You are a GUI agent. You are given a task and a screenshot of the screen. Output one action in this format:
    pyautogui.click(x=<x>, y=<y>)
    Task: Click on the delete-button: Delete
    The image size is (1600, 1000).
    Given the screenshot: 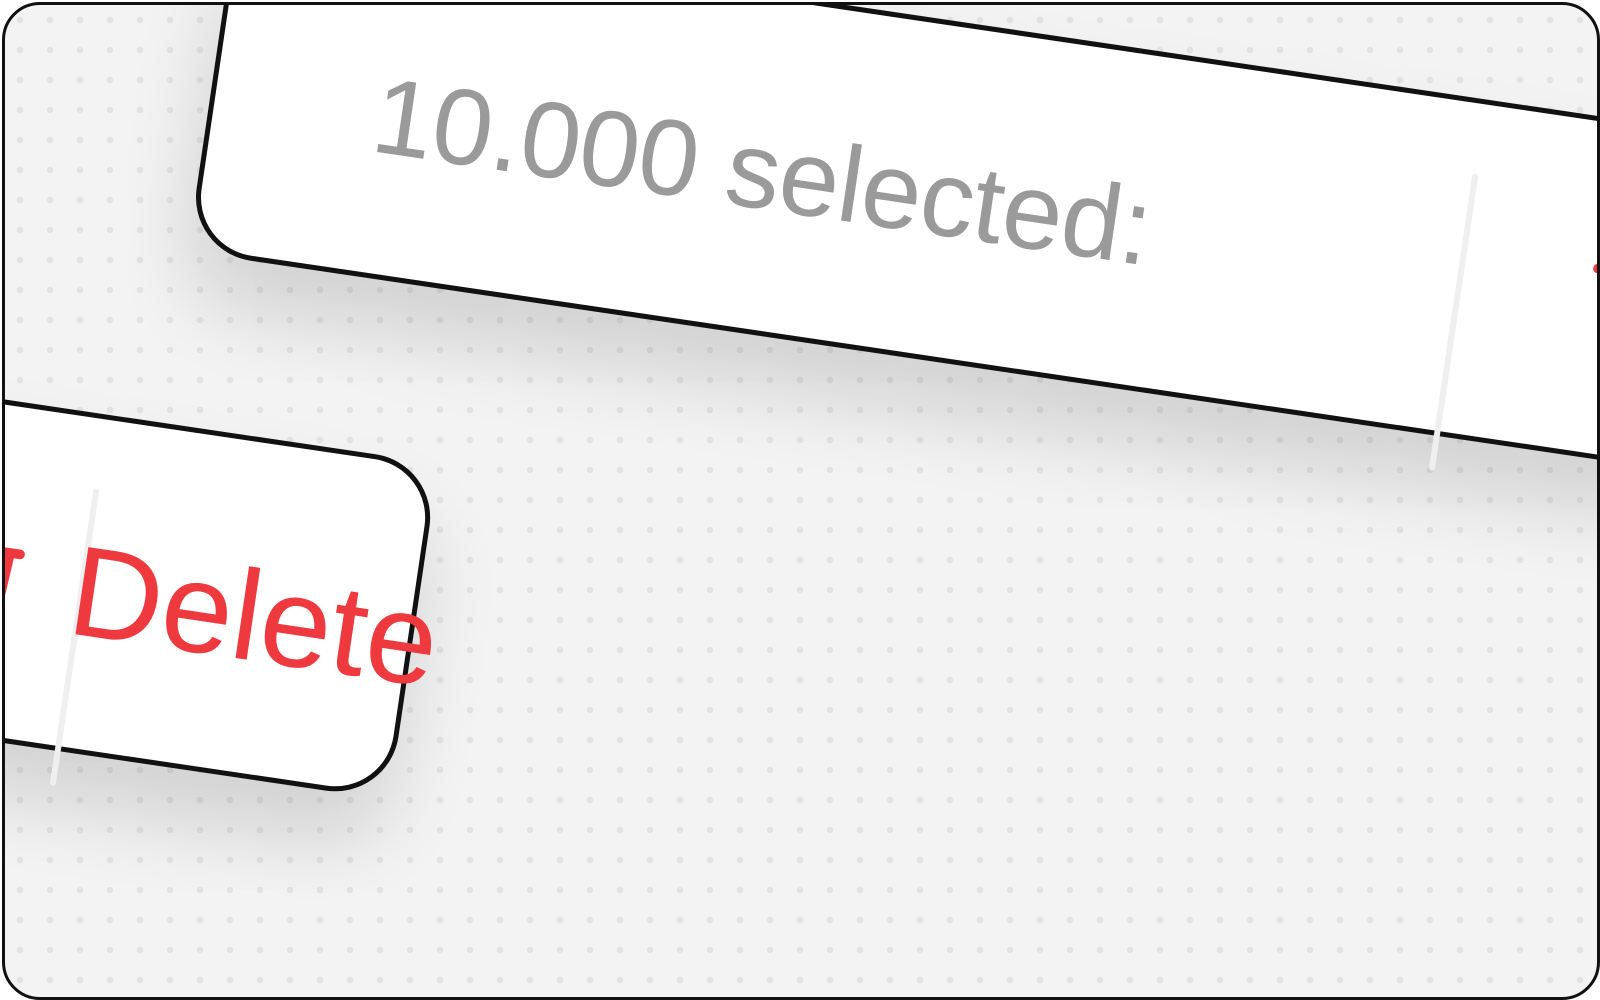 What is the action you would take?
    pyautogui.click(x=1587, y=333)
    